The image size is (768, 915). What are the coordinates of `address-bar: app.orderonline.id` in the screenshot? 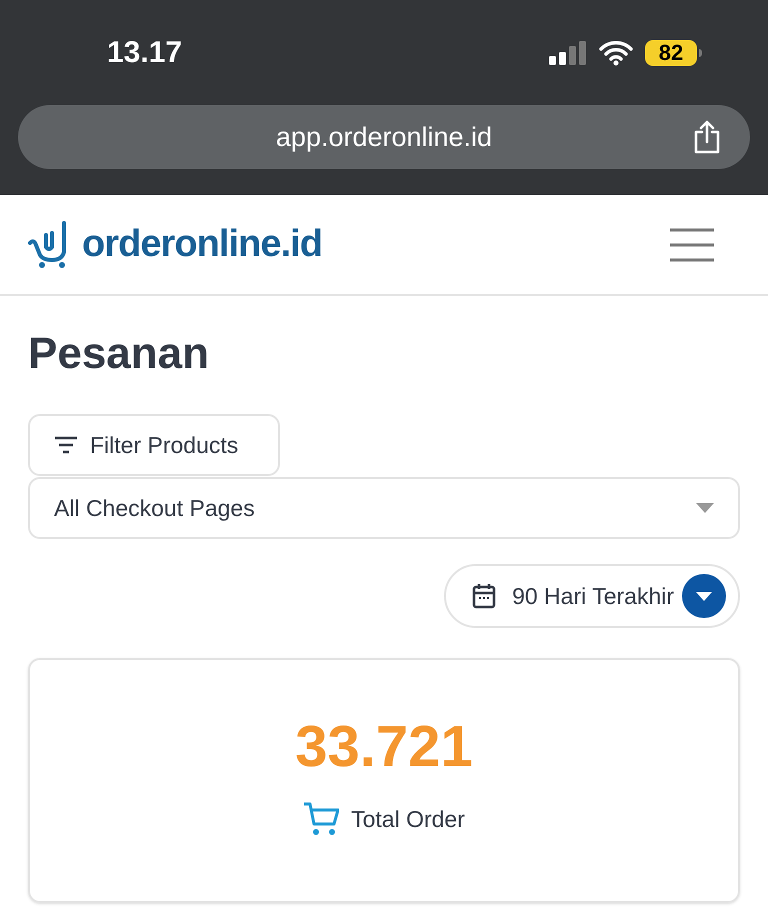 It's located at (384, 137).